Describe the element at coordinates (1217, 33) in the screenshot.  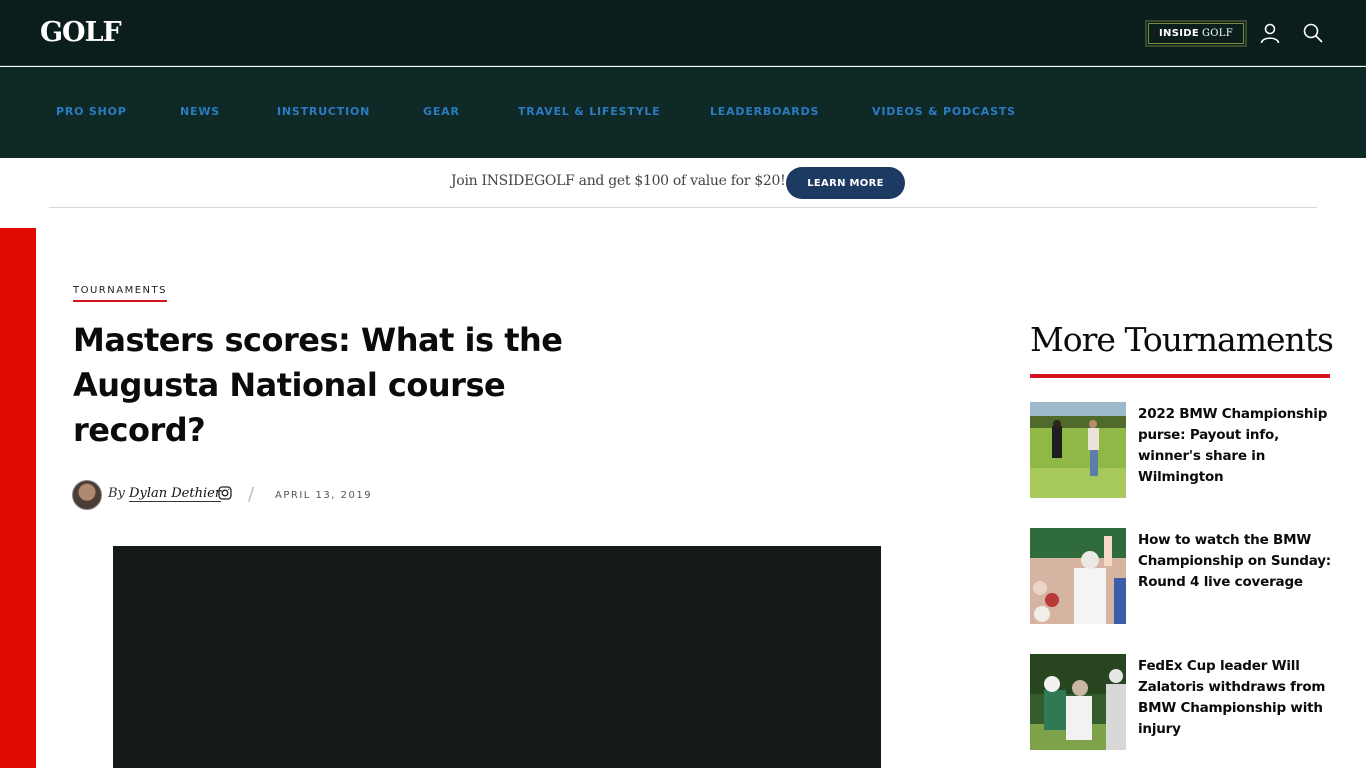
I see `inside-golf-label-thin: GOLF` at that location.